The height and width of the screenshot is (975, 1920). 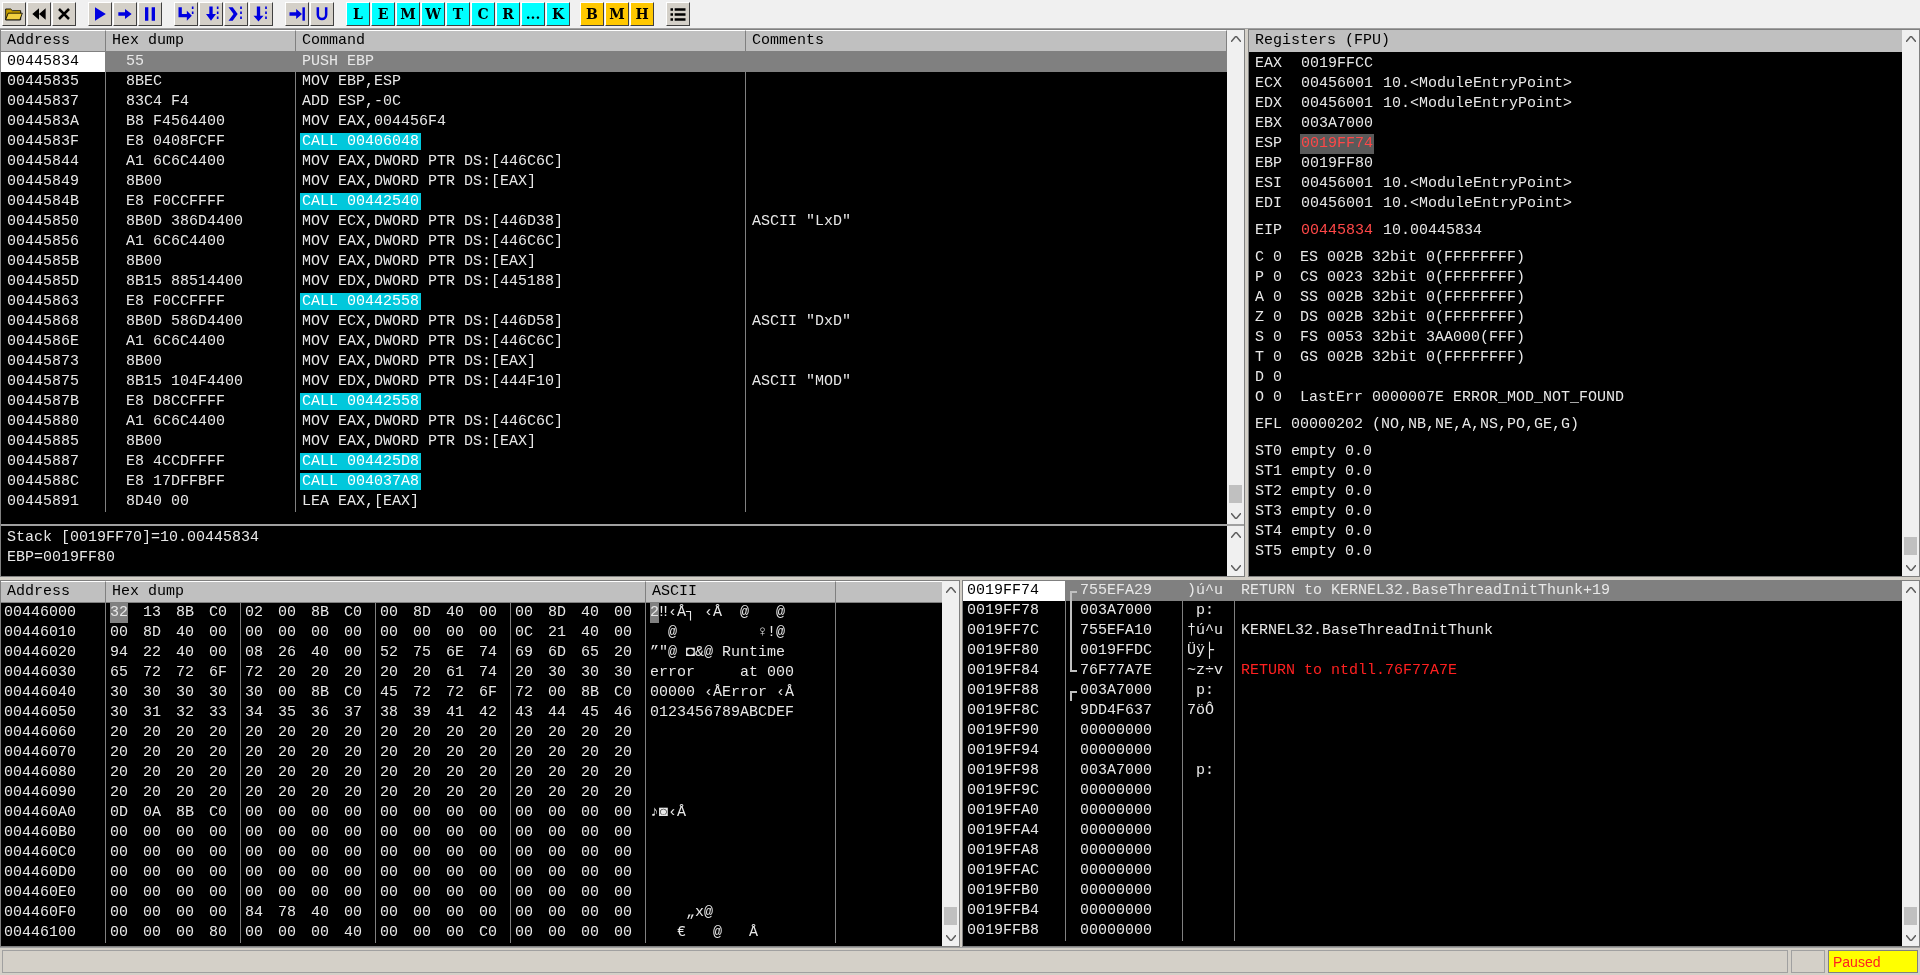 What do you see at coordinates (722, 673) in the screenshot?
I see `ascii-text: error at 000` at bounding box center [722, 673].